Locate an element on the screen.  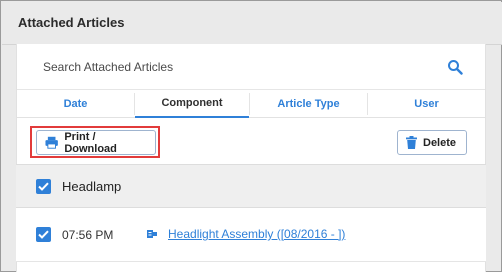
tab-user-label: User is located at coordinates (426, 104).